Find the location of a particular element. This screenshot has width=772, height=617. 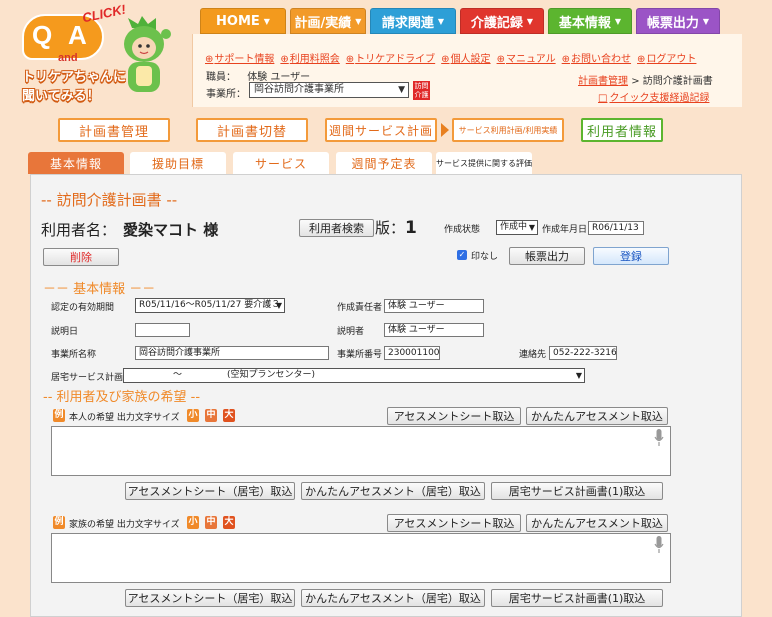

self-wish-label: 本人の希望 出力文字サイズ is located at coordinates (124, 418).